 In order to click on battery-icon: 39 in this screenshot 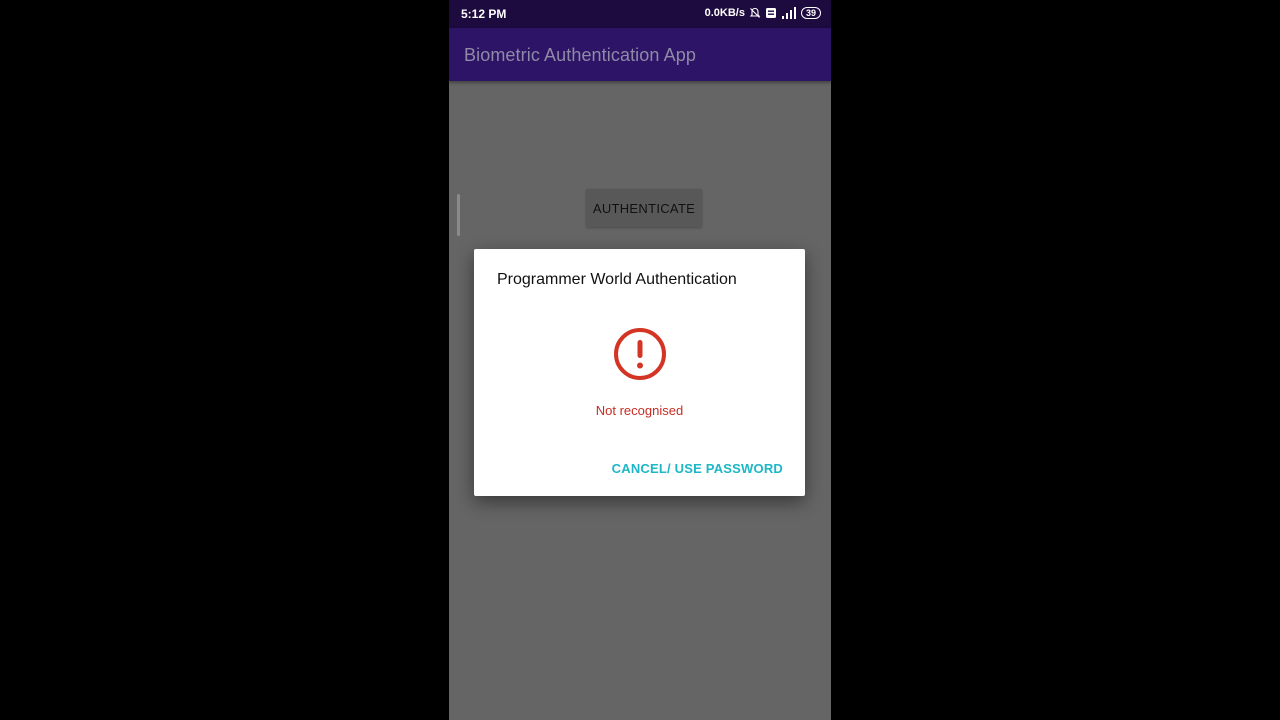, I will do `click(810, 13)`.